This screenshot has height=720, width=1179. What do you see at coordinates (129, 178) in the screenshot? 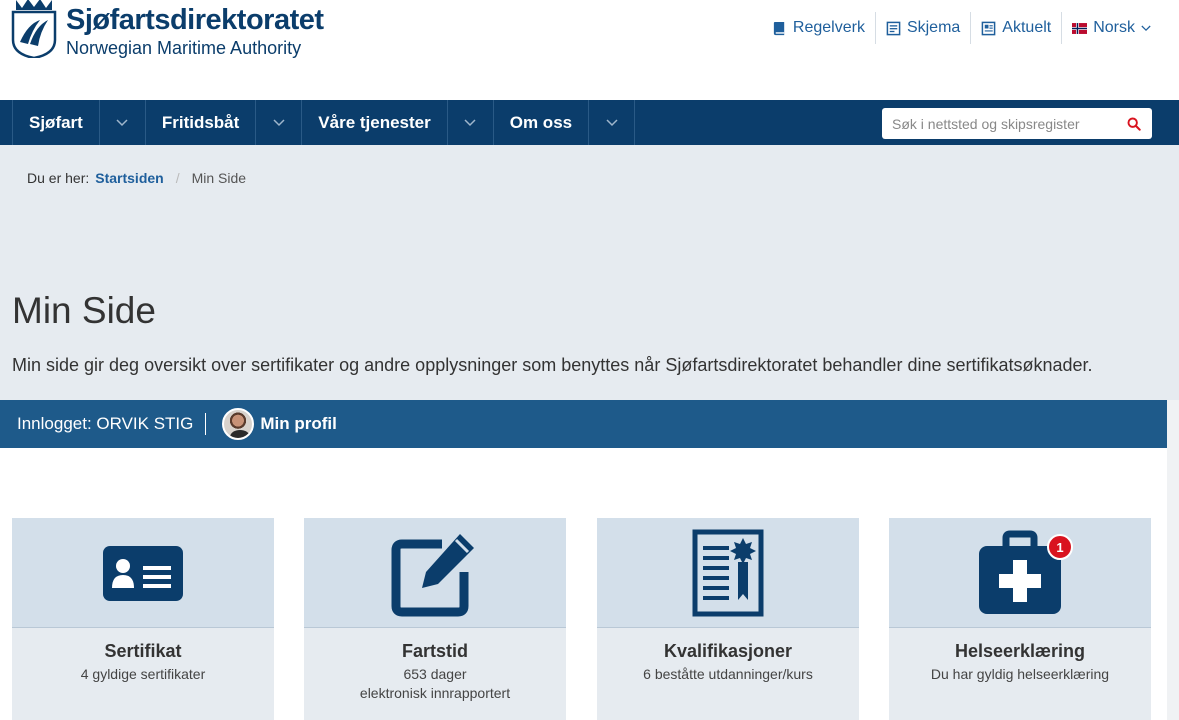
I see `breadcrumb-home-link: Startsiden` at bounding box center [129, 178].